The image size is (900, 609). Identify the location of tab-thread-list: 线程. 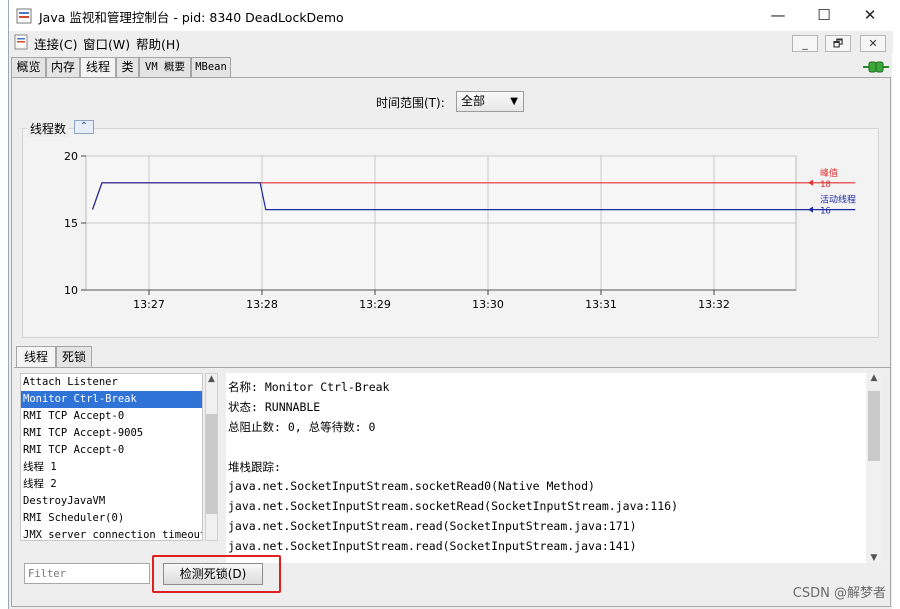
(36, 357).